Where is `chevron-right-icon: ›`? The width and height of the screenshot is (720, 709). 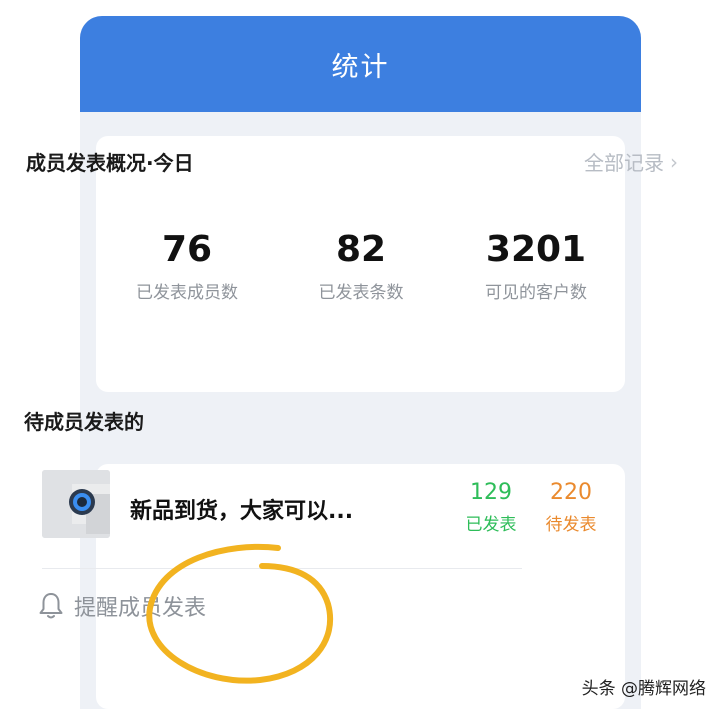
chevron-right-icon: › is located at coordinates (674, 161).